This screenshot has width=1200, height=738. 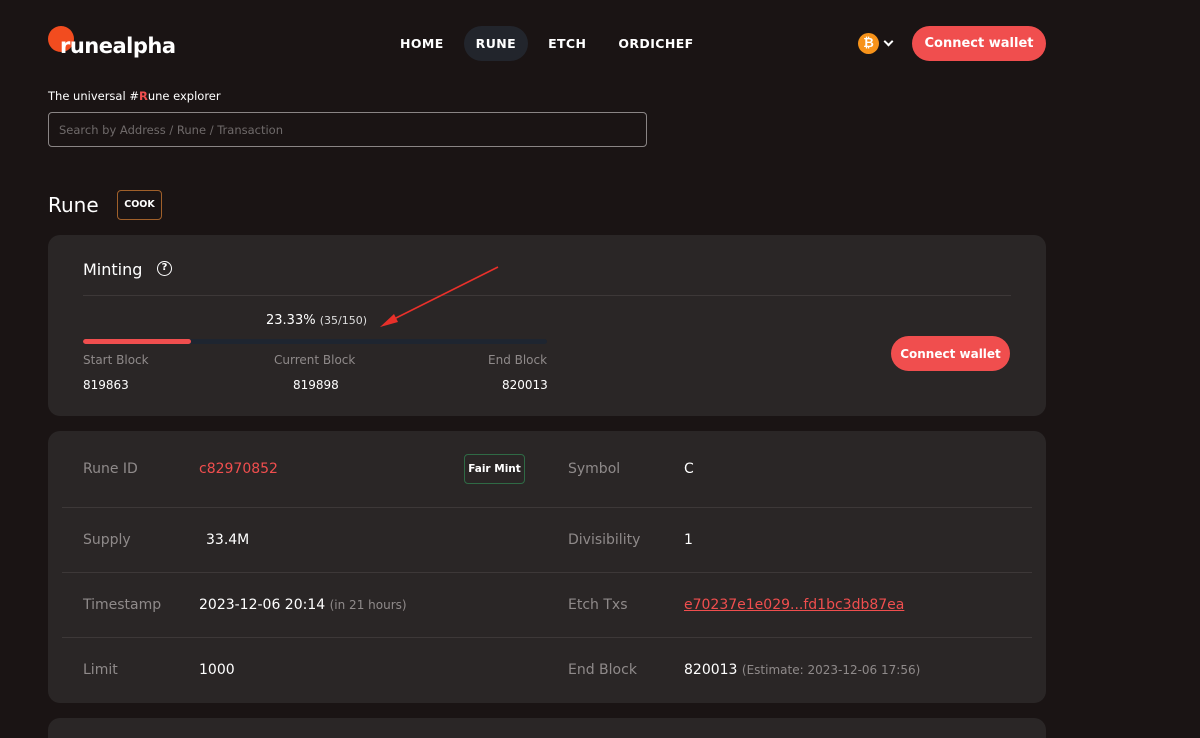 What do you see at coordinates (794, 605) in the screenshot?
I see `etch-txs-link: e70237e1e029...fd1bc3db87ea` at bounding box center [794, 605].